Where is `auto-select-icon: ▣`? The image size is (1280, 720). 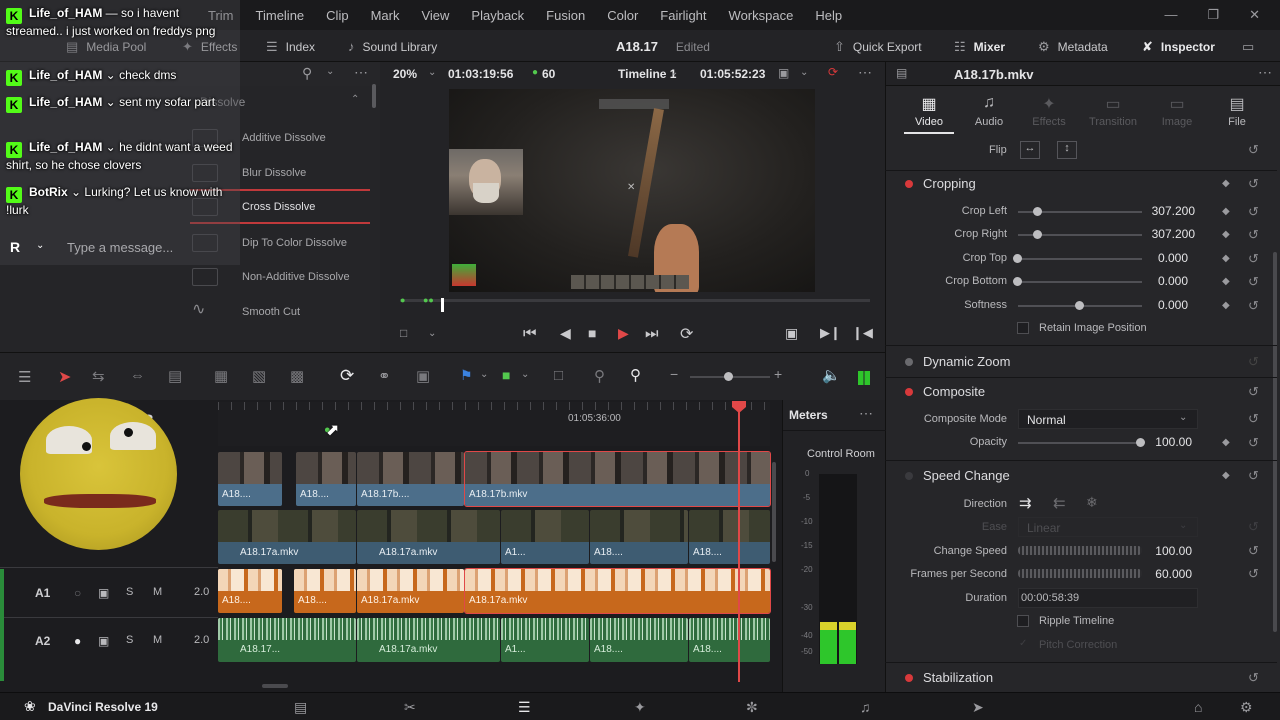 auto-select-icon: ▣ is located at coordinates (103, 593).